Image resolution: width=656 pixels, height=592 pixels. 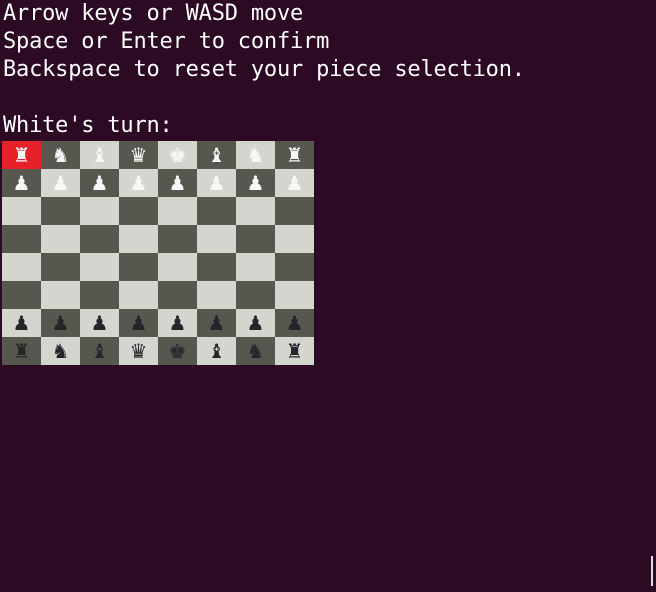 What do you see at coordinates (264, 69) in the screenshot?
I see `instruction-reset: Backspace to reset your piece selection.` at bounding box center [264, 69].